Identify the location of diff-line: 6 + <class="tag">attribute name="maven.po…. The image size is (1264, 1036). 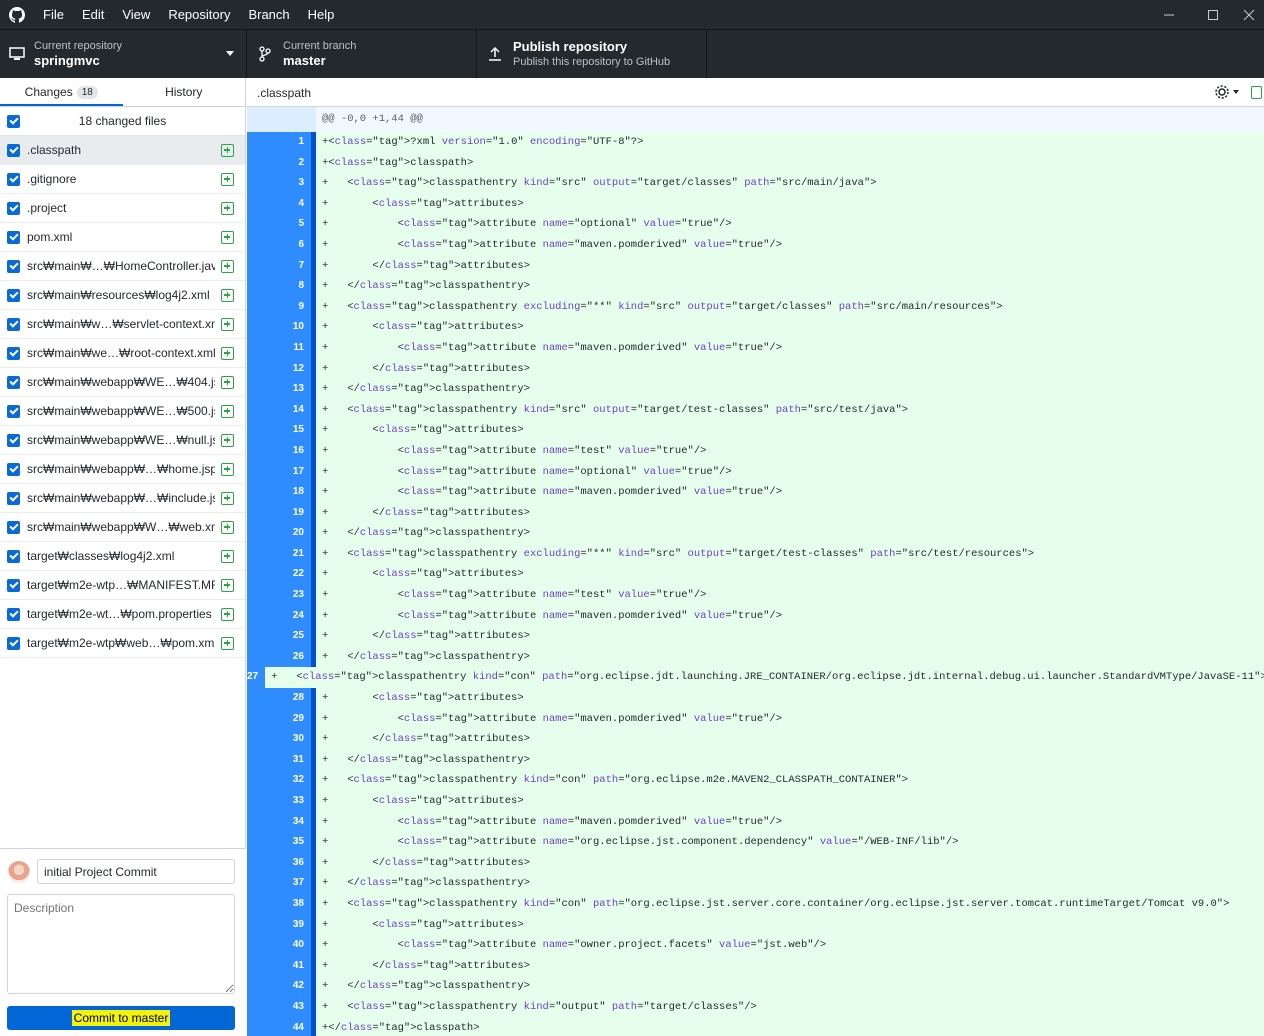
(755, 245).